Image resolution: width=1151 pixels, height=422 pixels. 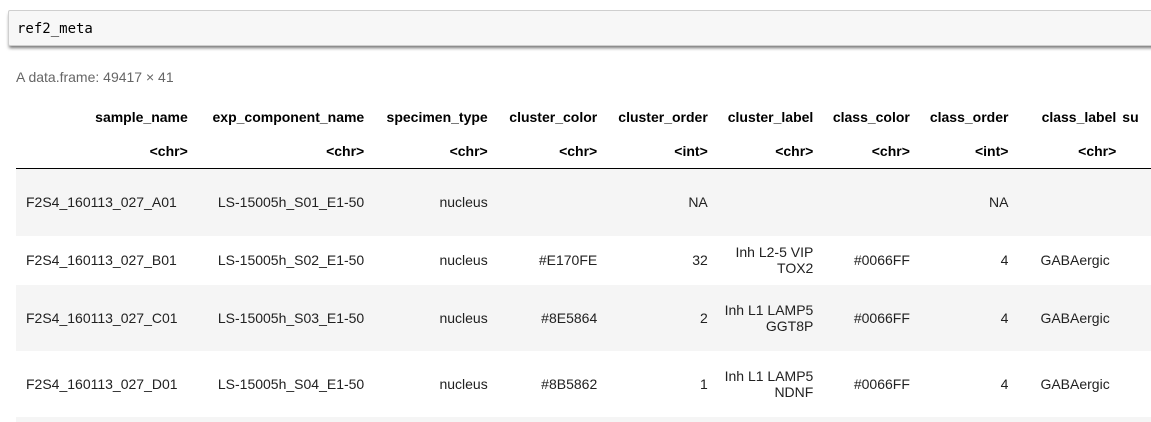 I want to click on table-cell: Inh L1 LAMP5 GGT8P, so click(x=769, y=317).